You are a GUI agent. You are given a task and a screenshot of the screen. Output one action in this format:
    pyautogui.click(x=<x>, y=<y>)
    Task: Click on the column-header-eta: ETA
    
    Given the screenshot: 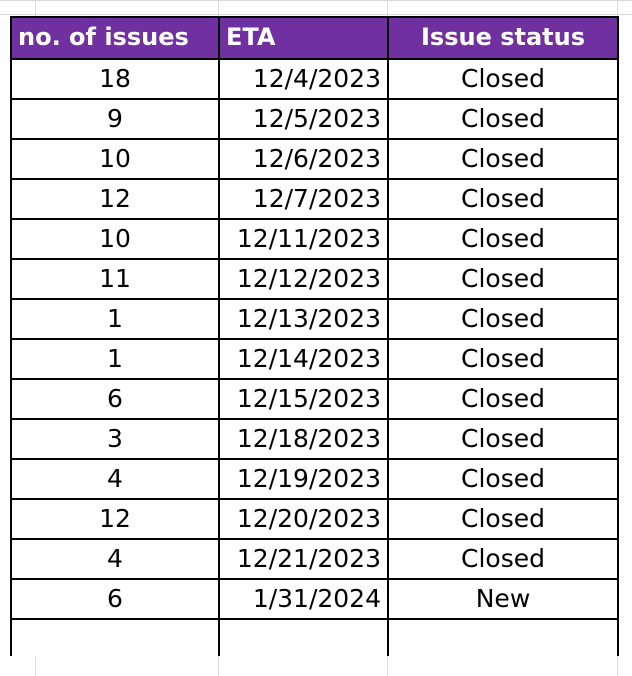 What is the action you would take?
    pyautogui.click(x=303, y=38)
    